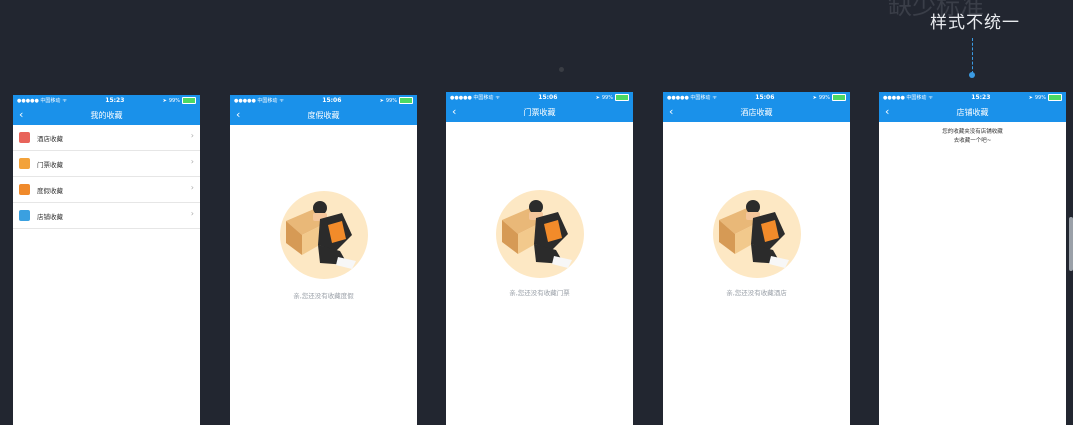 The height and width of the screenshot is (425, 1073). Describe the element at coordinates (50, 216) in the screenshot. I see `list-item-label: 店铺收藏` at that location.